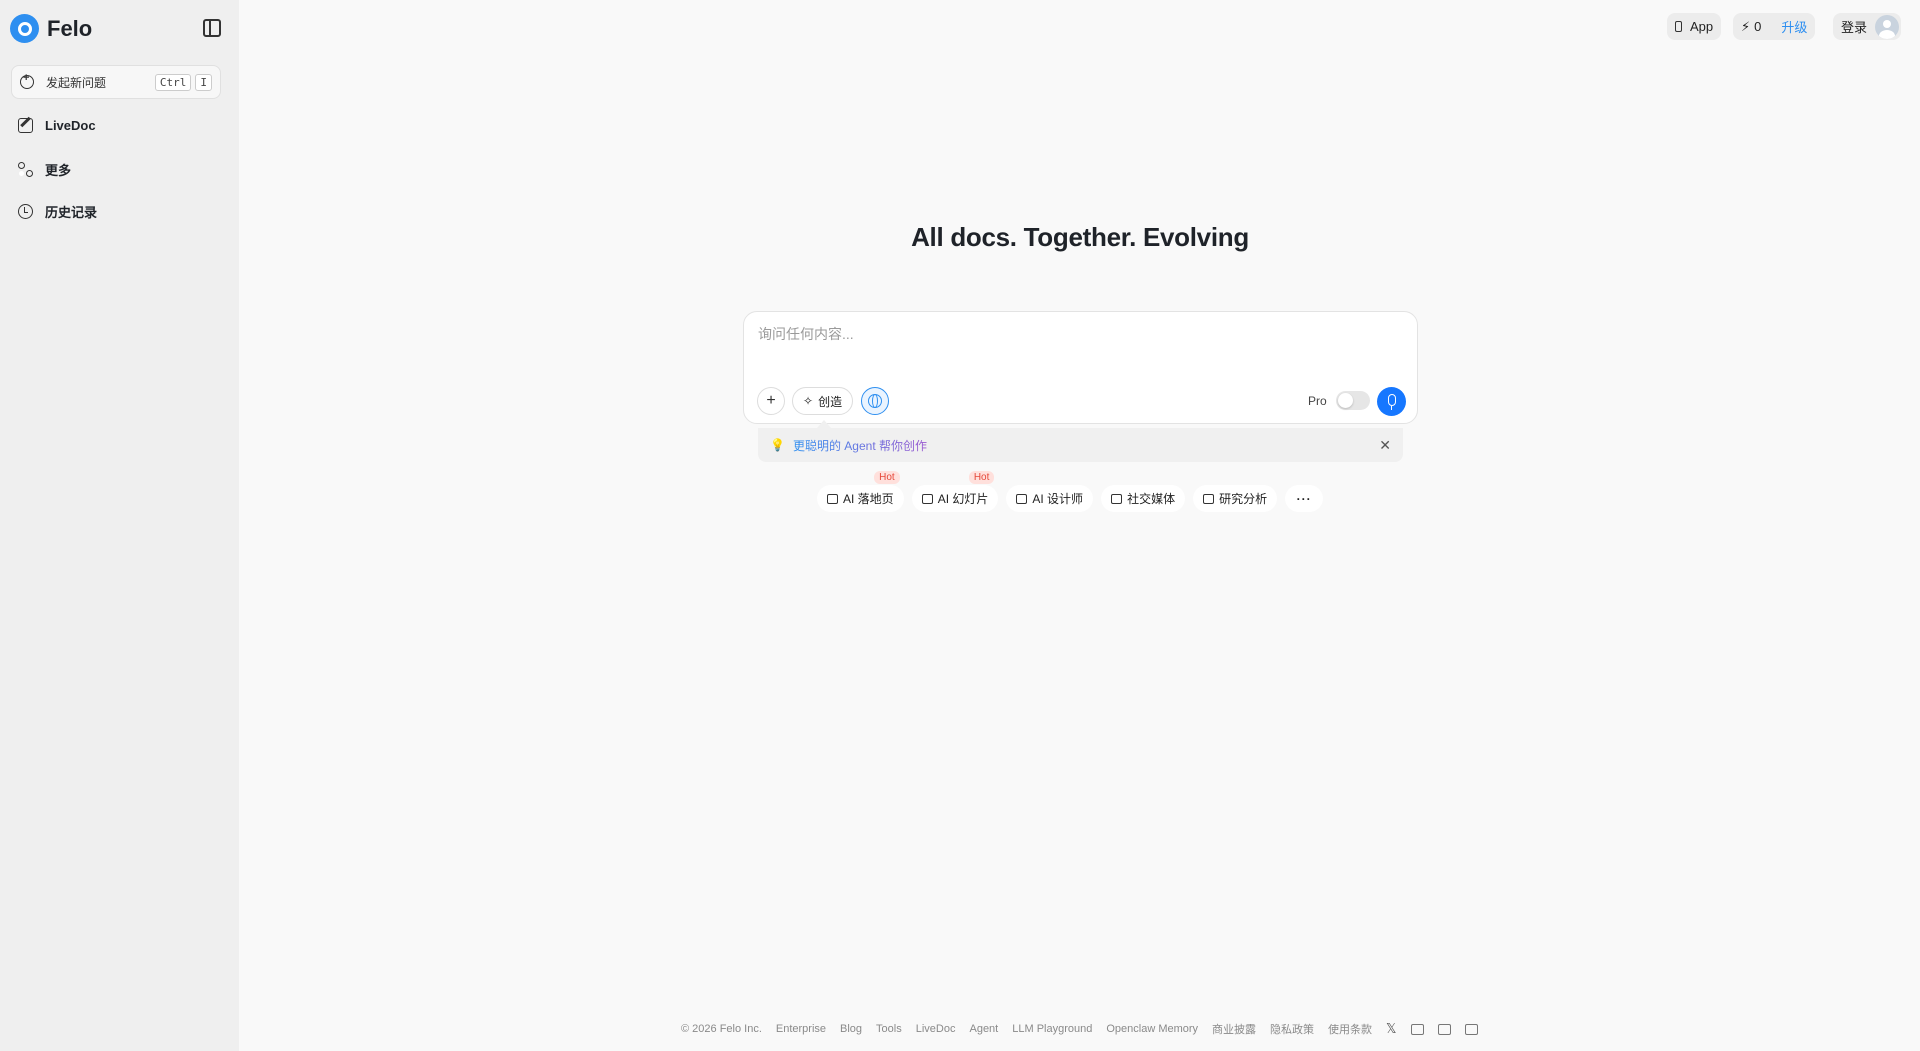  What do you see at coordinates (1151, 499) in the screenshot?
I see `chip-label: 社交媒体` at bounding box center [1151, 499].